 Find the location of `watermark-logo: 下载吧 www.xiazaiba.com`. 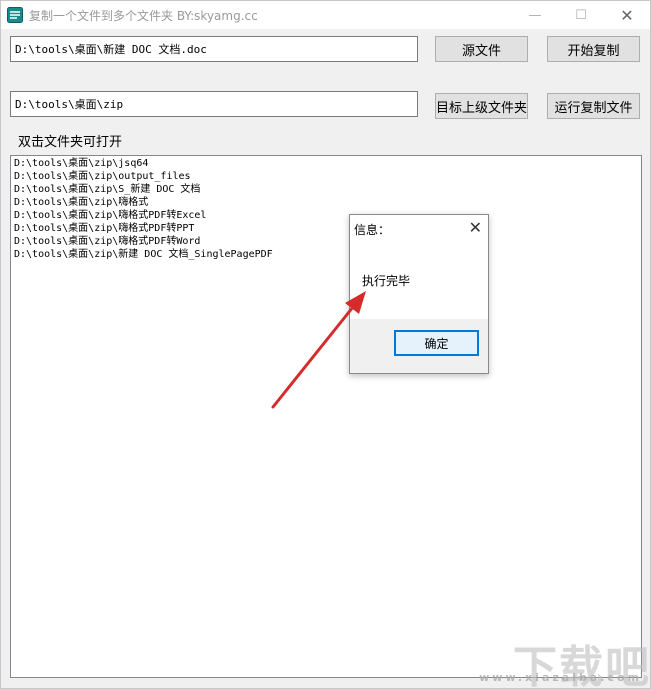

watermark-logo: 下载吧 www.xiazaiba.com is located at coordinates (564, 660).